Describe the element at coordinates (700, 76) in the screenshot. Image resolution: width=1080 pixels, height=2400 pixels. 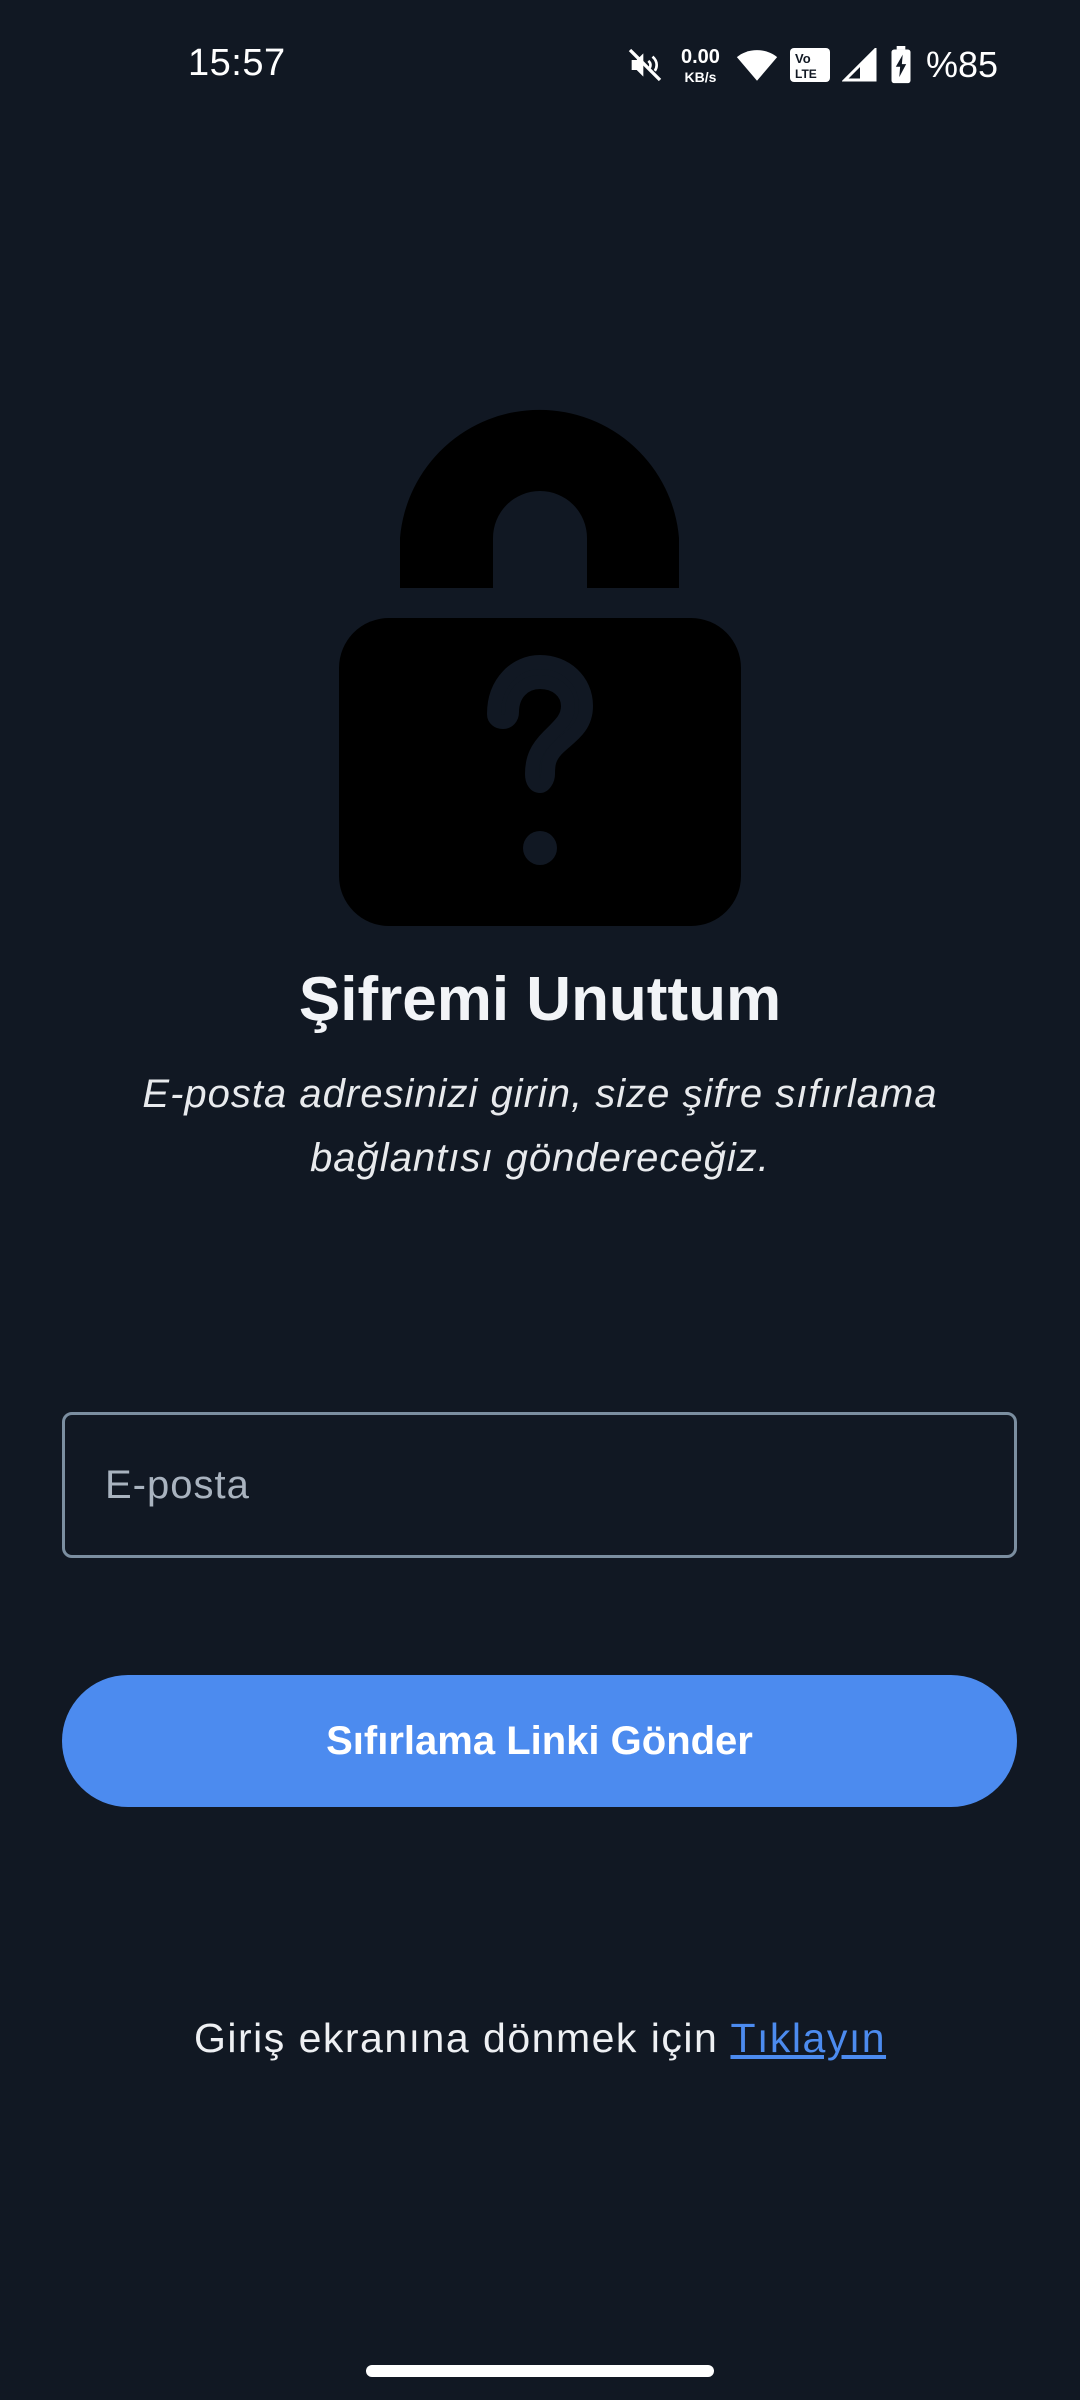
I see `net-speed-unit: KB/s` at that location.